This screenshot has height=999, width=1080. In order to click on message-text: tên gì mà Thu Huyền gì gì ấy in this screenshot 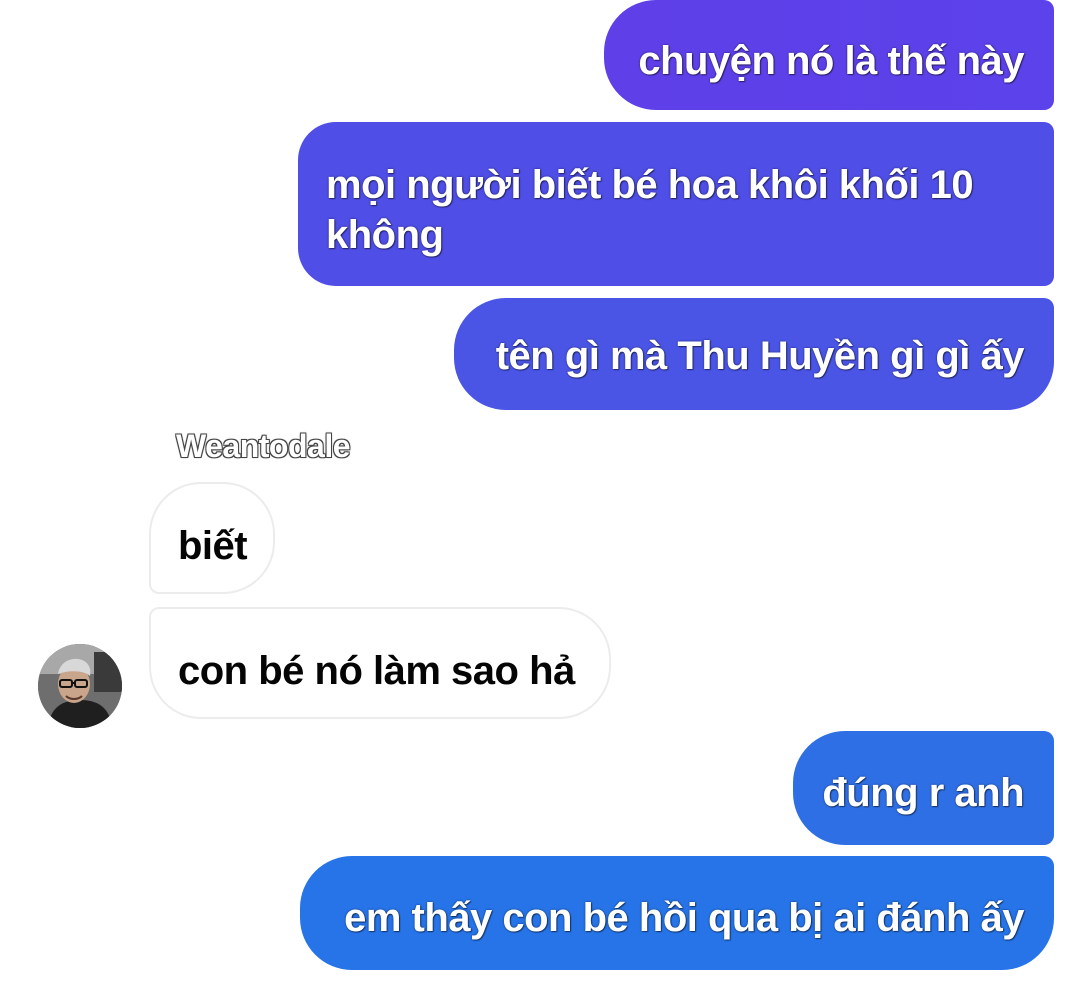, I will do `click(760, 356)`.